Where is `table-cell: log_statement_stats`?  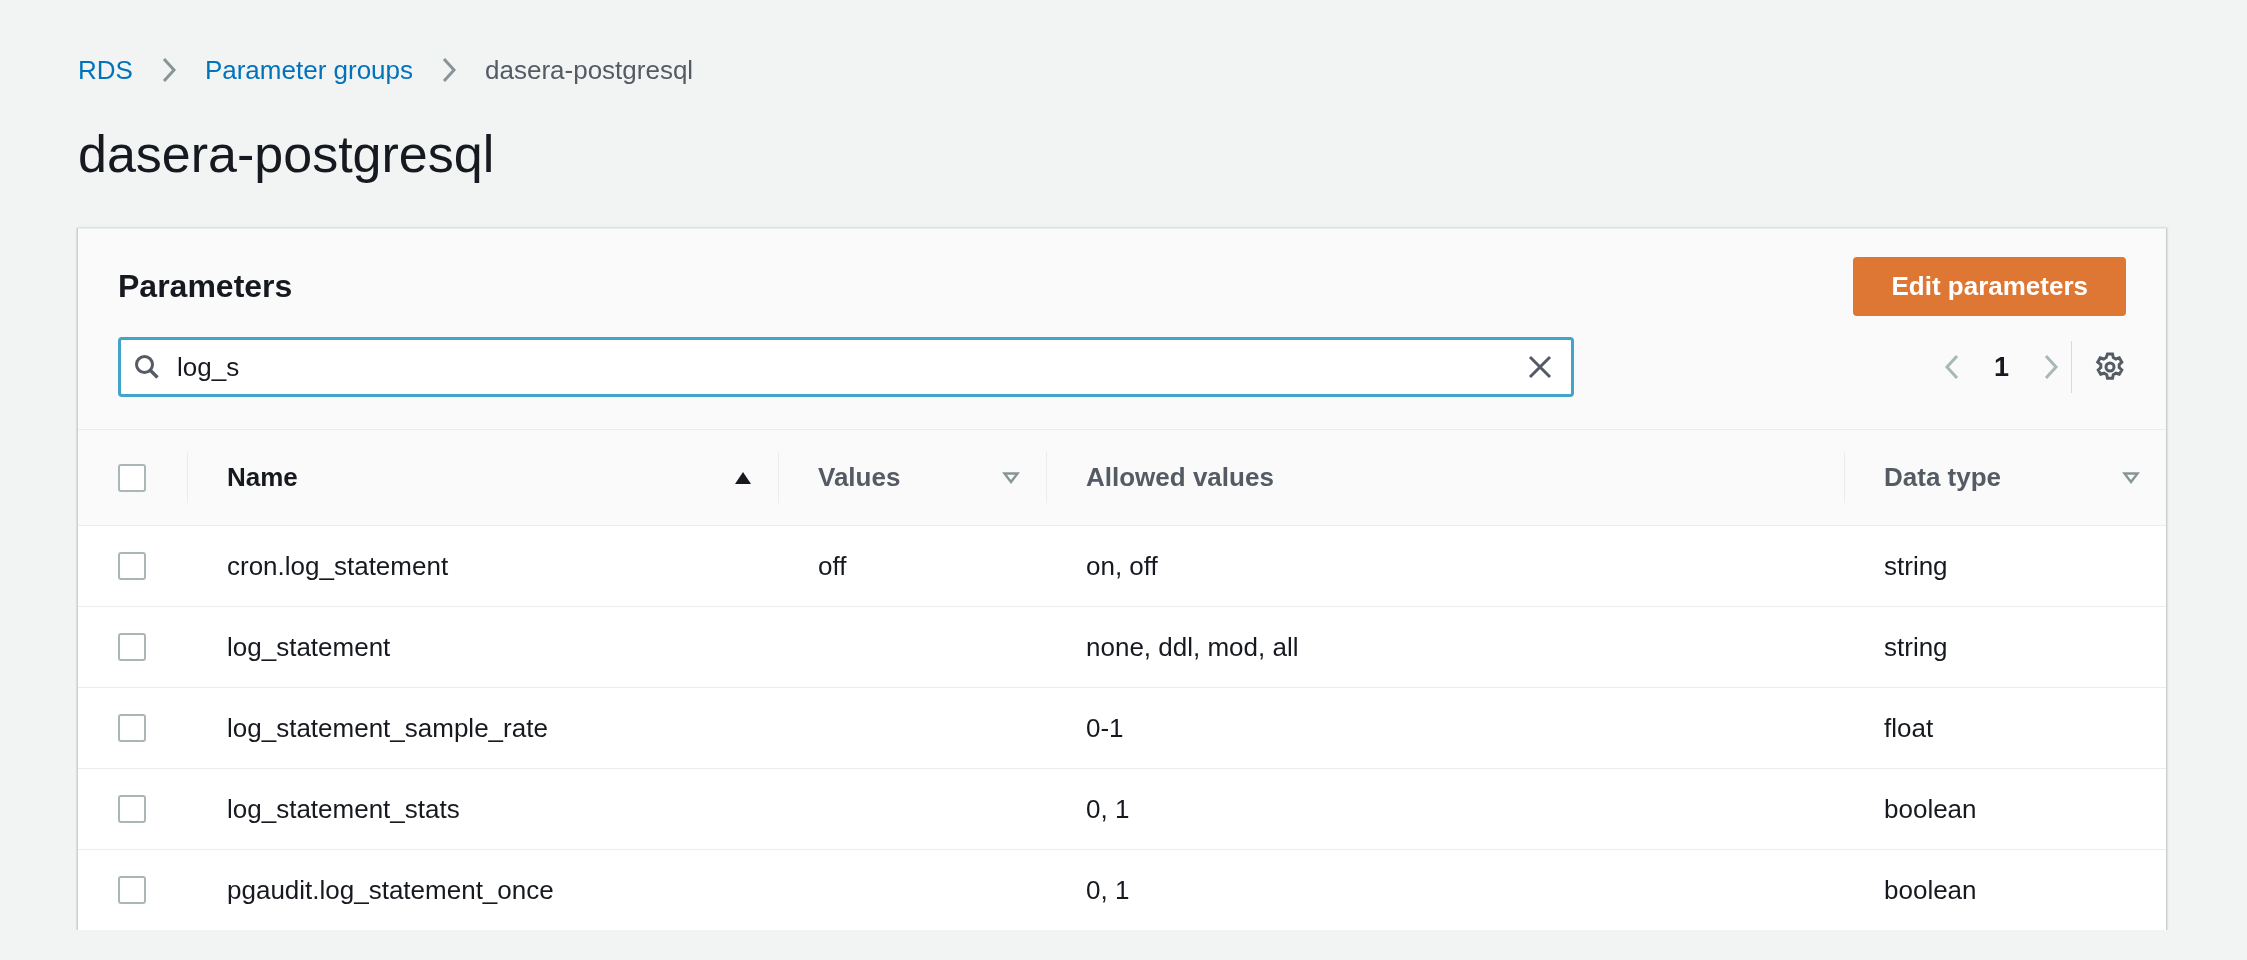
table-cell: log_statement_stats is located at coordinates (343, 809).